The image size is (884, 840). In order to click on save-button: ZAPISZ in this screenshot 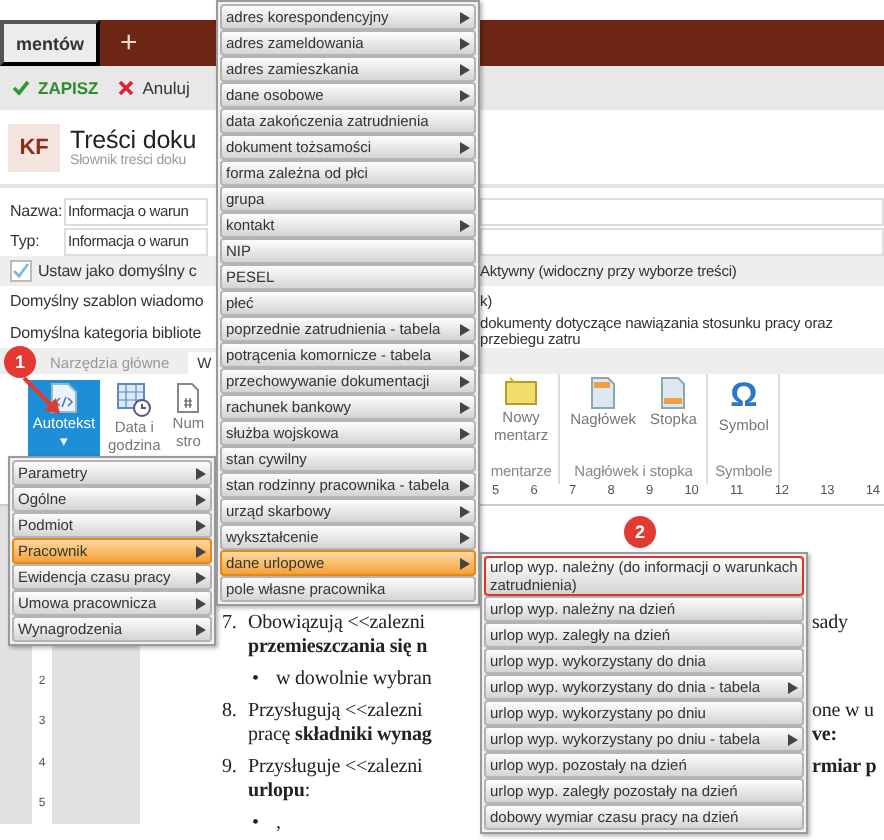, I will do `click(55, 88)`.